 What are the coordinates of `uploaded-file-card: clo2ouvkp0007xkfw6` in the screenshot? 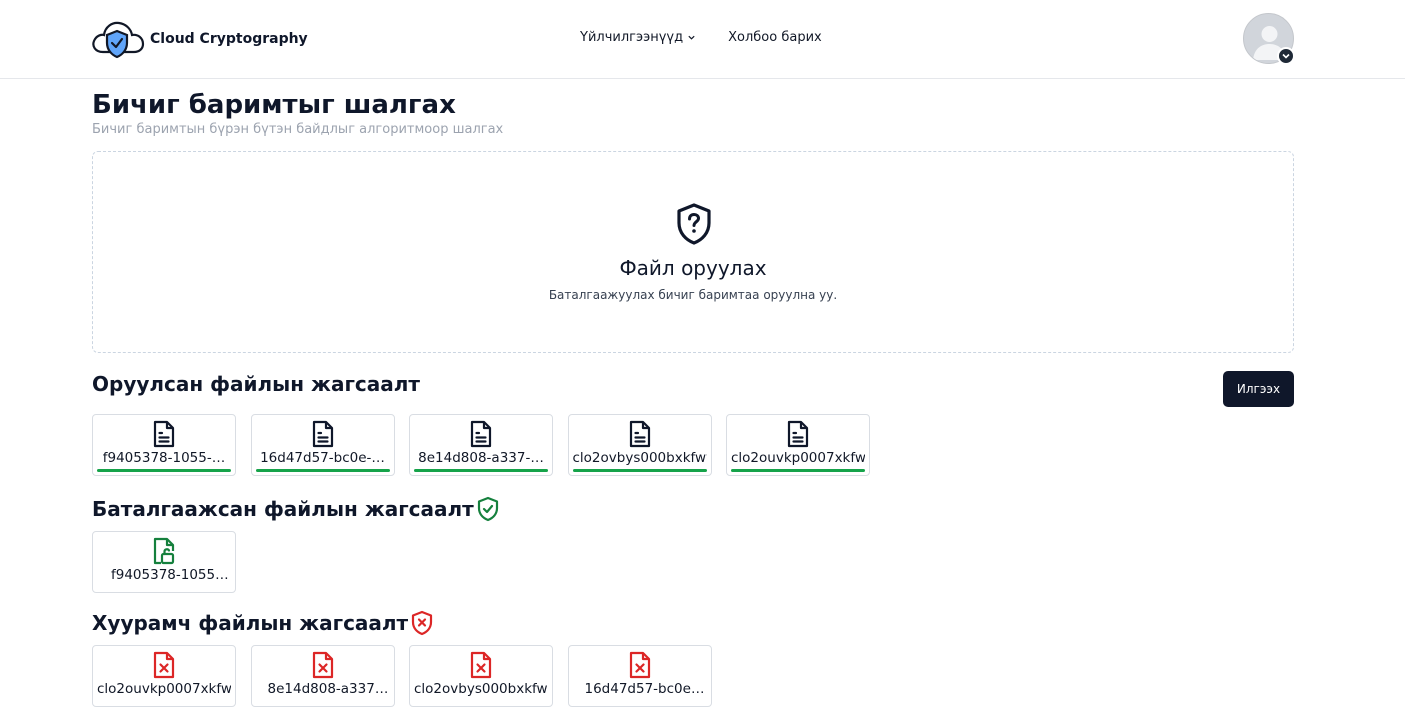 It's located at (798, 445).